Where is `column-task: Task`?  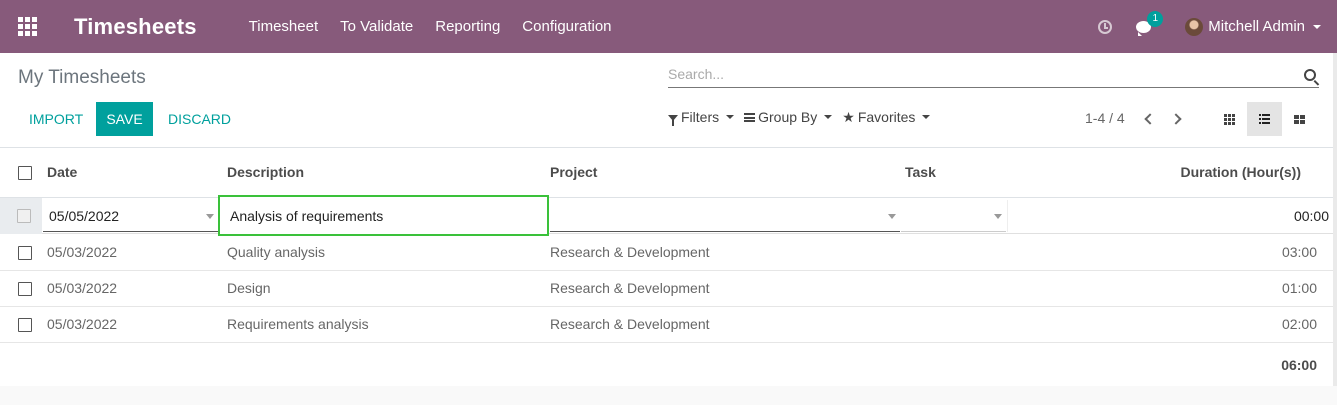 column-task: Task is located at coordinates (920, 172).